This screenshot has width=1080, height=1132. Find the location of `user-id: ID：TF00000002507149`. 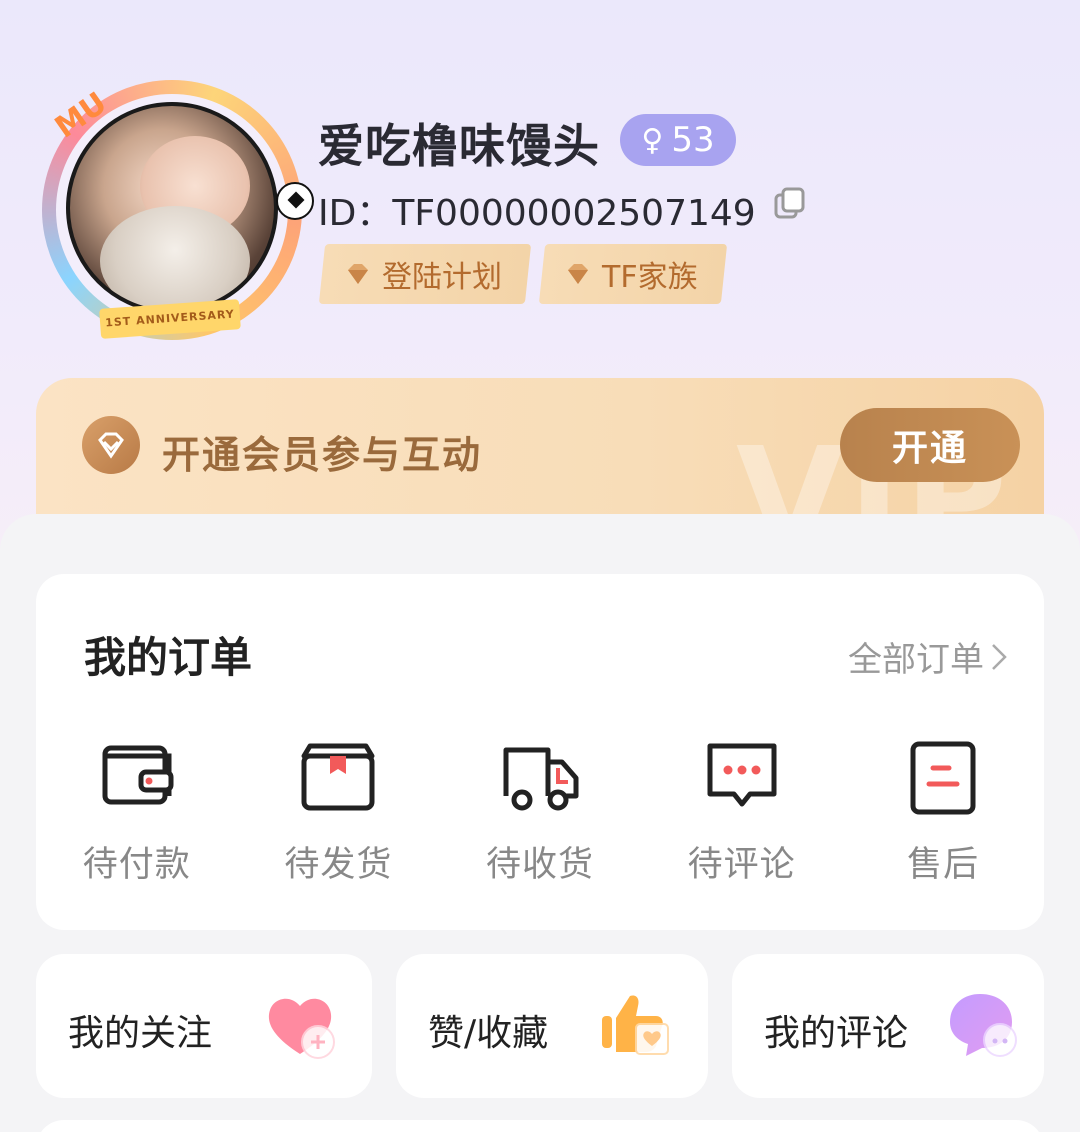

user-id: ID：TF00000002507149 is located at coordinates (537, 213).